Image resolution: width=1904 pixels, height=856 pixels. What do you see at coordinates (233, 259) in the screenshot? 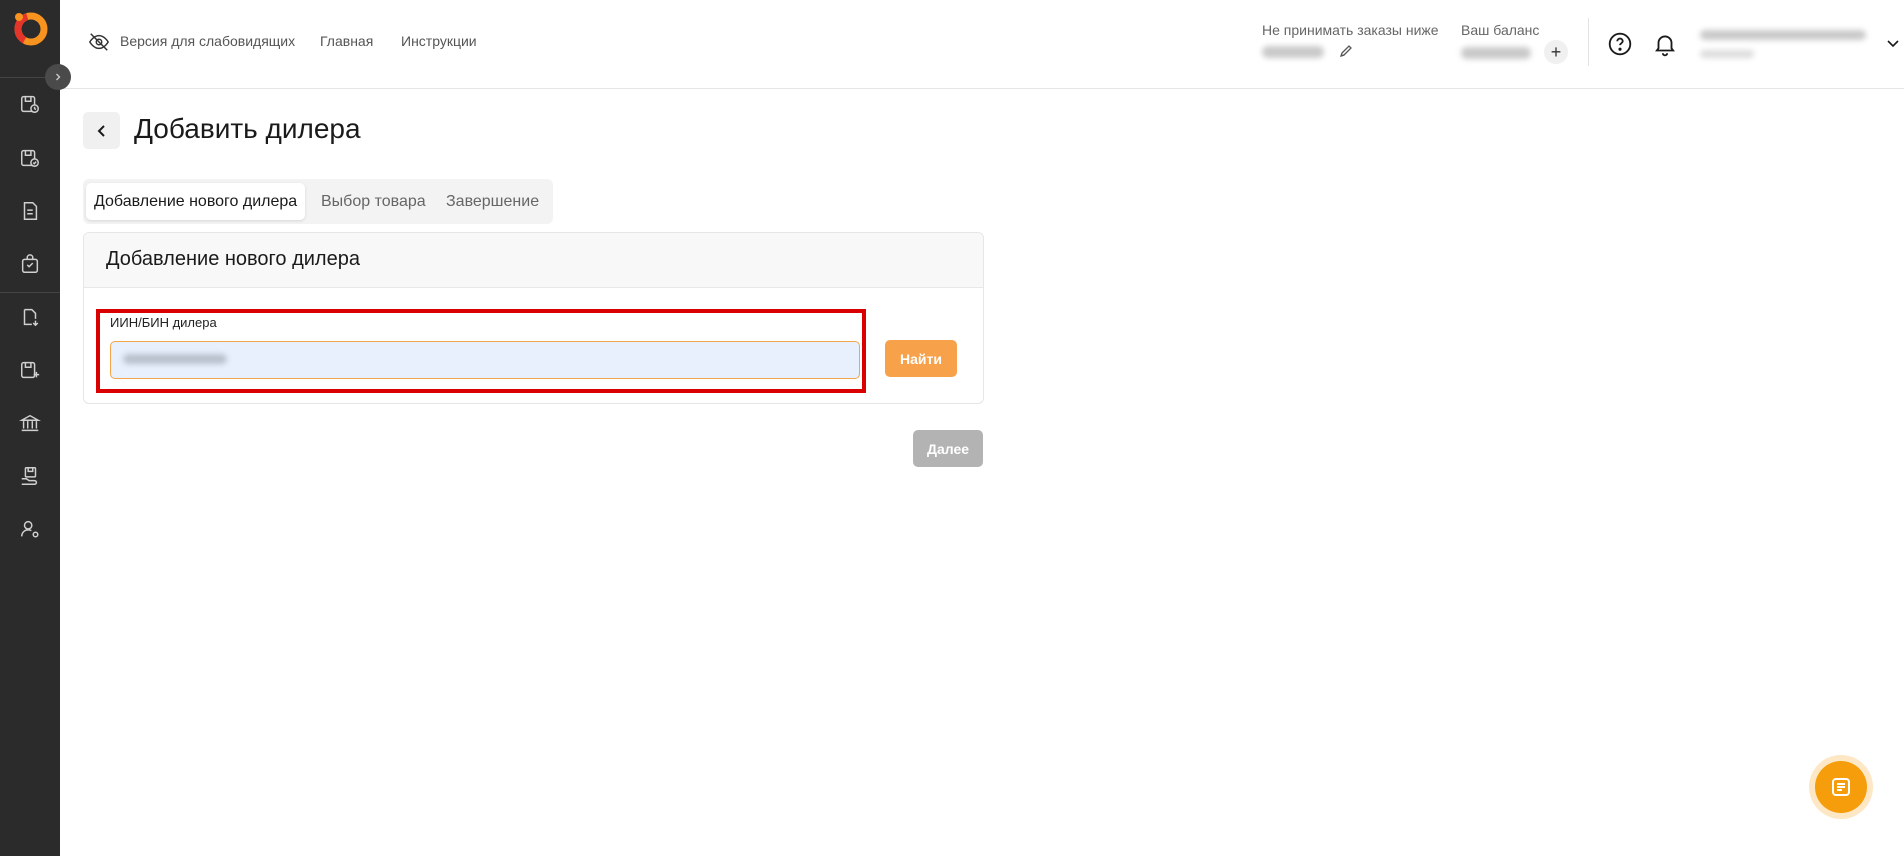
I see `card-title: Добавление нового дилера` at bounding box center [233, 259].